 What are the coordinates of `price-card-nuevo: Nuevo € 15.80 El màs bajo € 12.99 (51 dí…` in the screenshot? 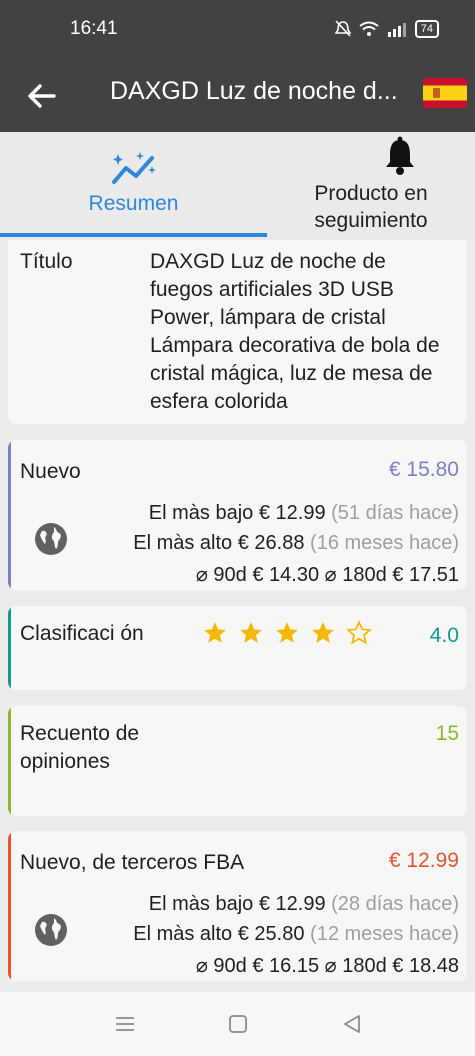 It's located at (237, 515).